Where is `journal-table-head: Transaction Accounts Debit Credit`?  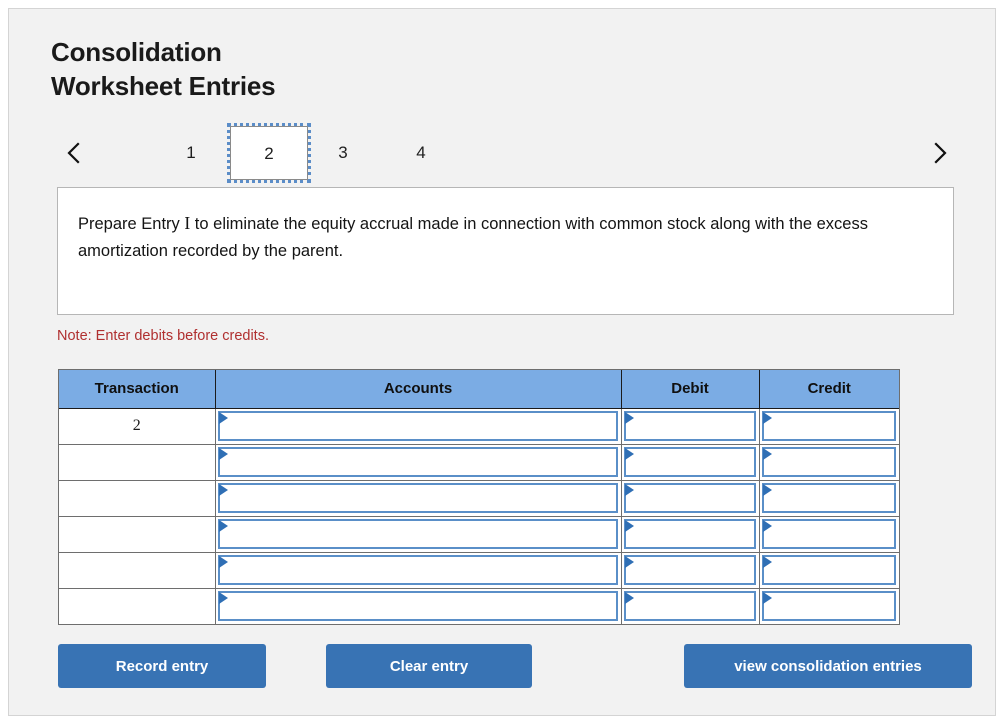 journal-table-head: Transaction Accounts Debit Credit is located at coordinates (479, 389).